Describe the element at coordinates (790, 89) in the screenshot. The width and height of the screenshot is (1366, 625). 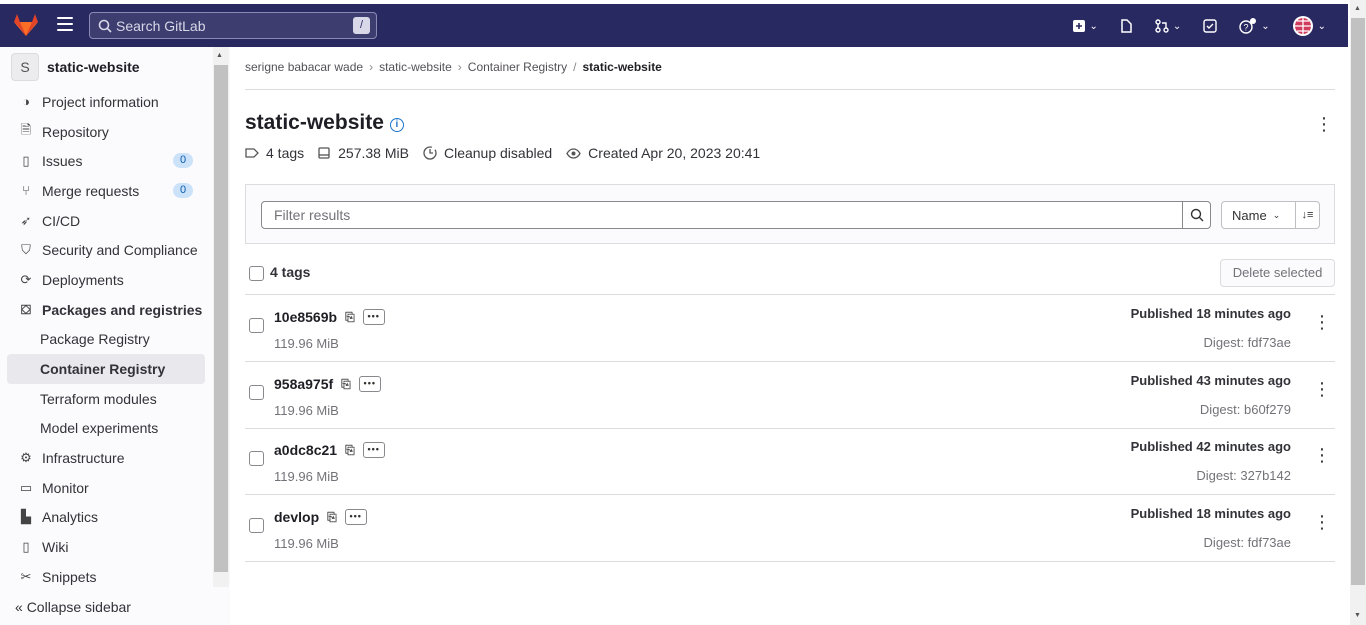
I see `divider` at that location.